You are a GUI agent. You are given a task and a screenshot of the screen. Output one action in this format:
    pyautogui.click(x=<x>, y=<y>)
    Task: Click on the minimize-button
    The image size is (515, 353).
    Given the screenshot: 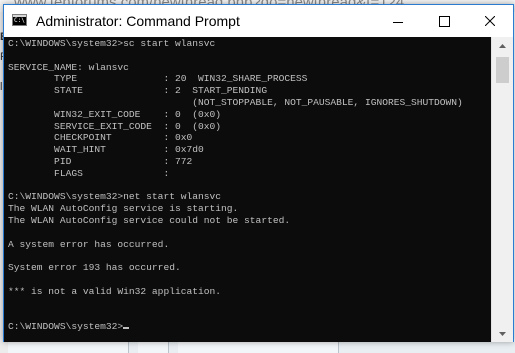 What is the action you would take?
    pyautogui.click(x=398, y=21)
    